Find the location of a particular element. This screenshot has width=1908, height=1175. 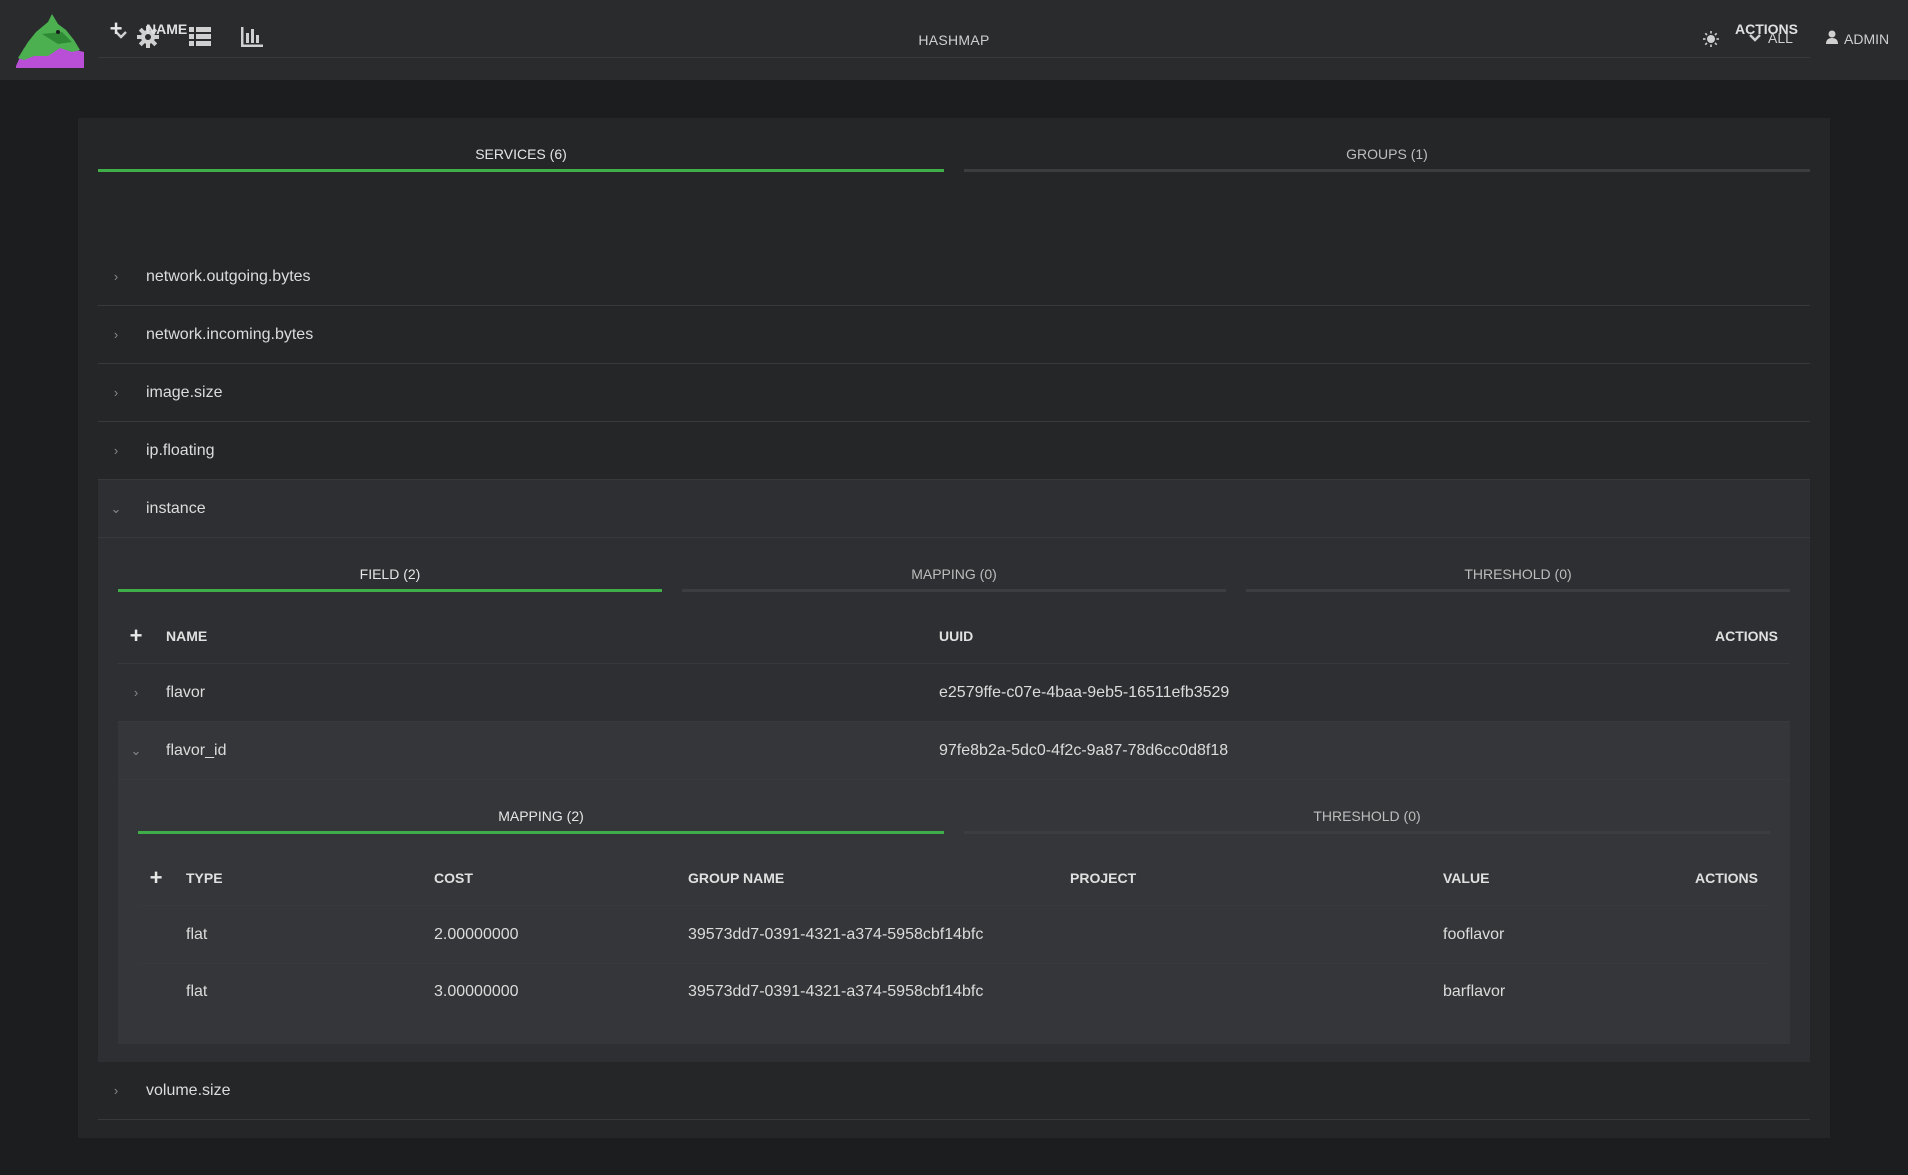

col-project-header: PROJECT is located at coordinates (1103, 877).